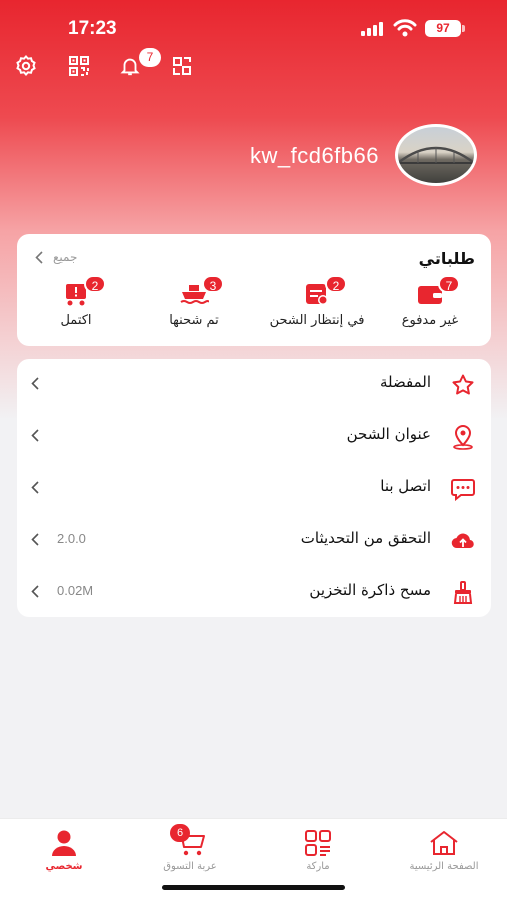 Image resolution: width=507 pixels, height=900 pixels. Describe the element at coordinates (405, 382) in the screenshot. I see `menu-item-label: المفضلة` at that location.